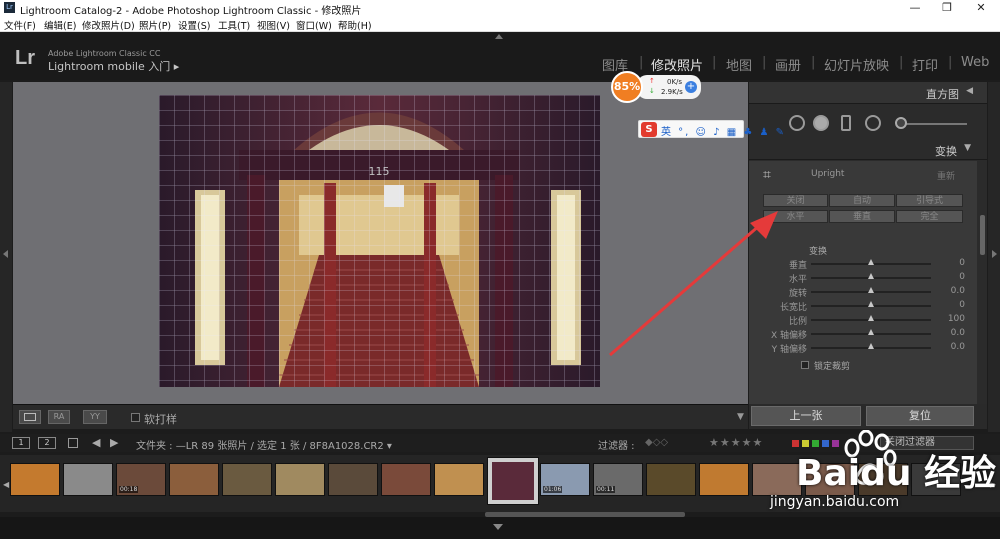  What do you see at coordinates (656, 442) in the screenshot?
I see `flag-filter-icon: ◆◇◇` at bounding box center [656, 442].